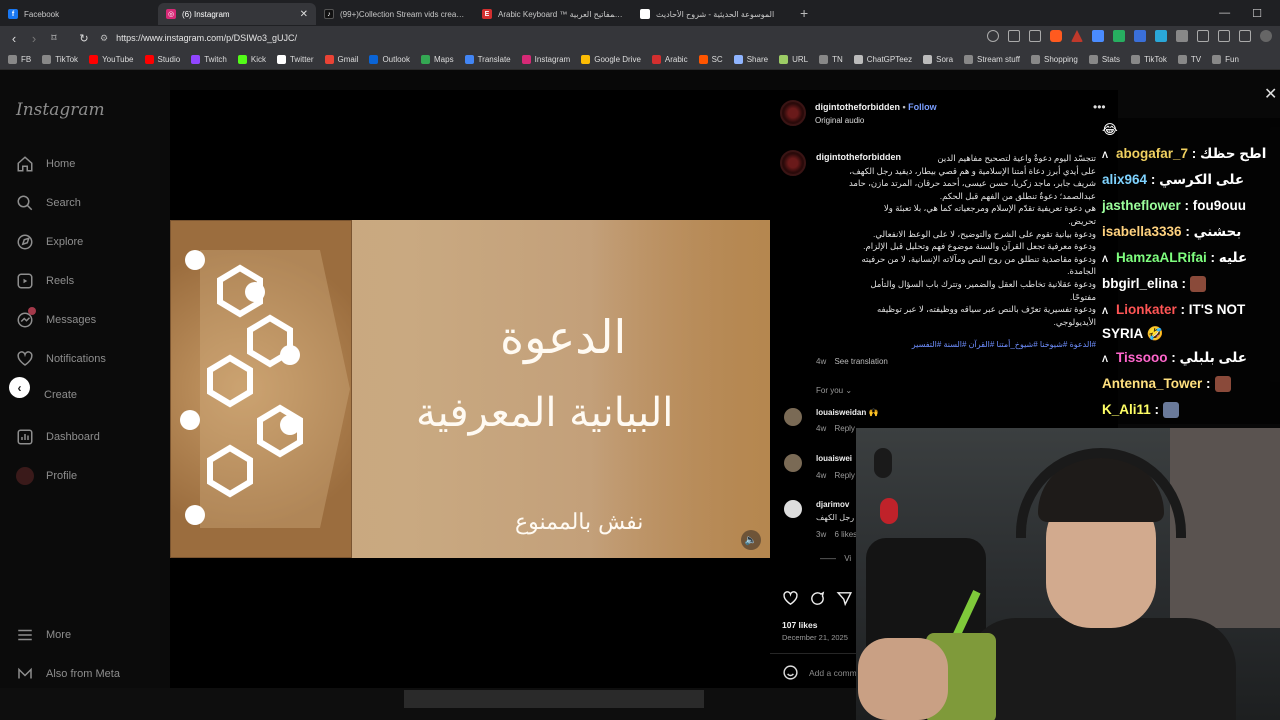 The width and height of the screenshot is (1280, 720). What do you see at coordinates (1189, 59) in the screenshot?
I see `bookmark-item: TV` at bounding box center [1189, 59].